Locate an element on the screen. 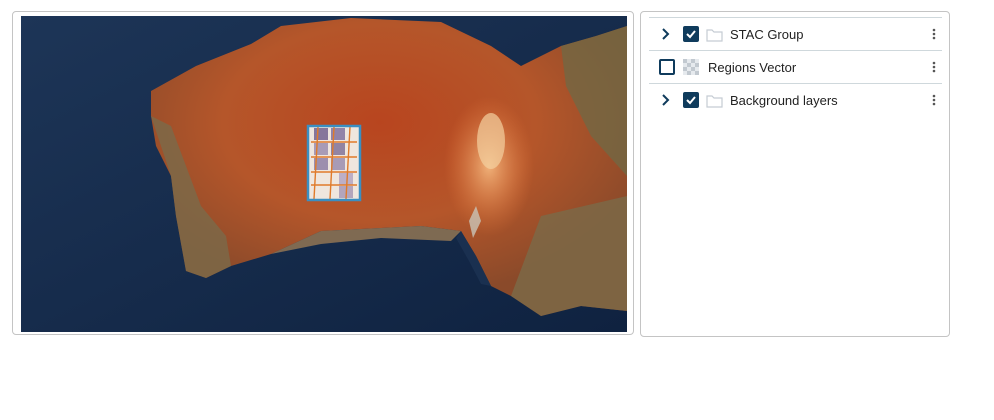 The image size is (994, 420). layer-row-background-layers: Background layers is located at coordinates (795, 99).